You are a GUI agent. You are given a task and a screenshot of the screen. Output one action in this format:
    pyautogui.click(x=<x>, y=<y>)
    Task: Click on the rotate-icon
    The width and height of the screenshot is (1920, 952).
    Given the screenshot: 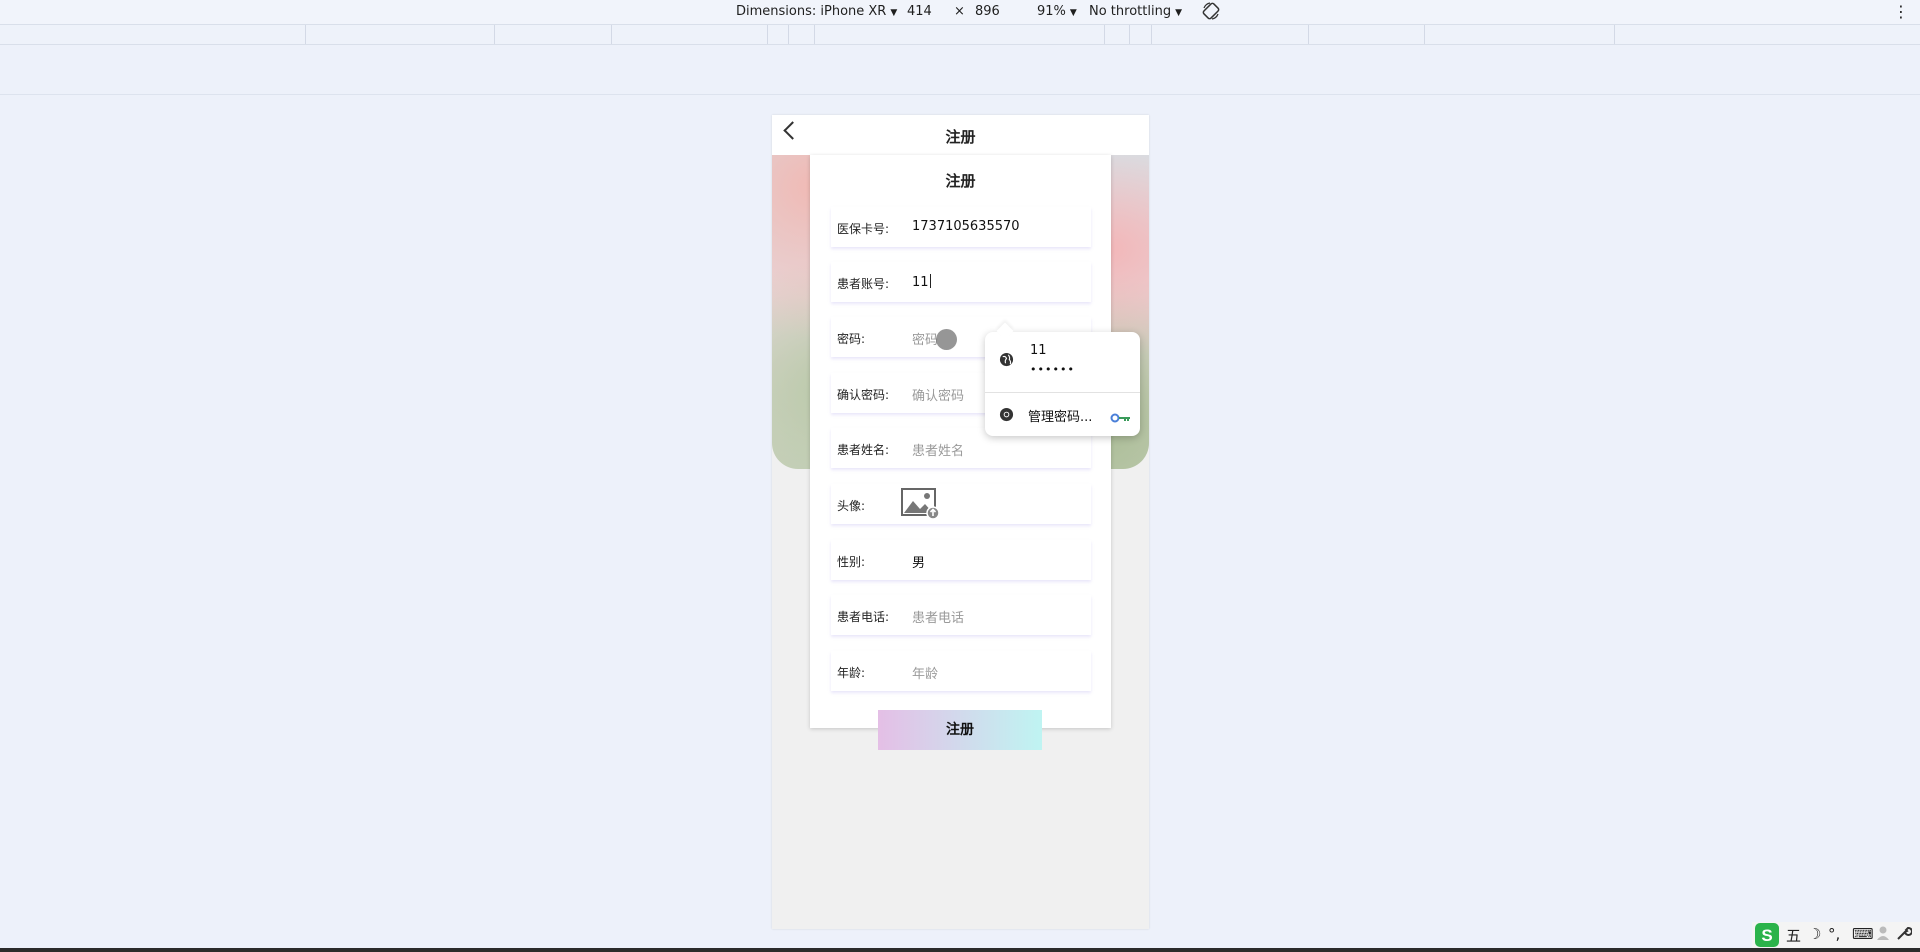 What is the action you would take?
    pyautogui.click(x=1211, y=13)
    